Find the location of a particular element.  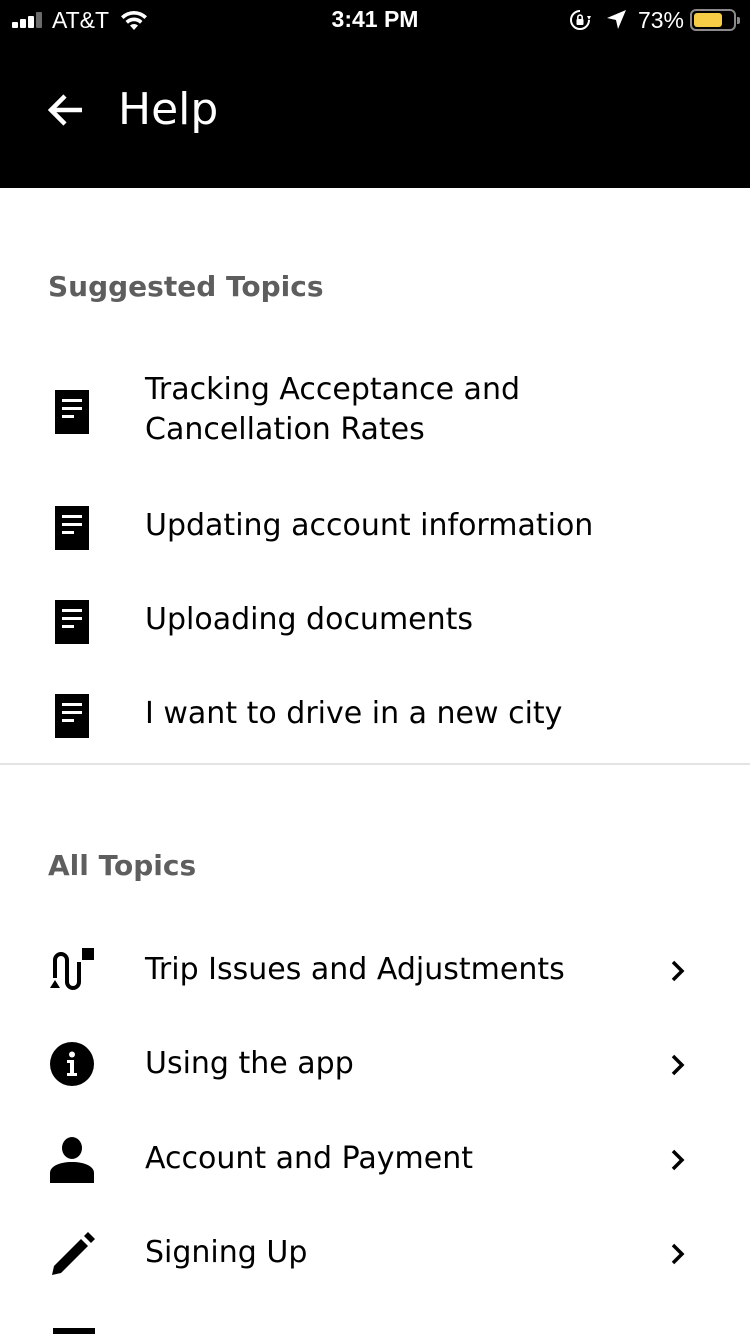

route-icon is located at coordinates (72, 969).